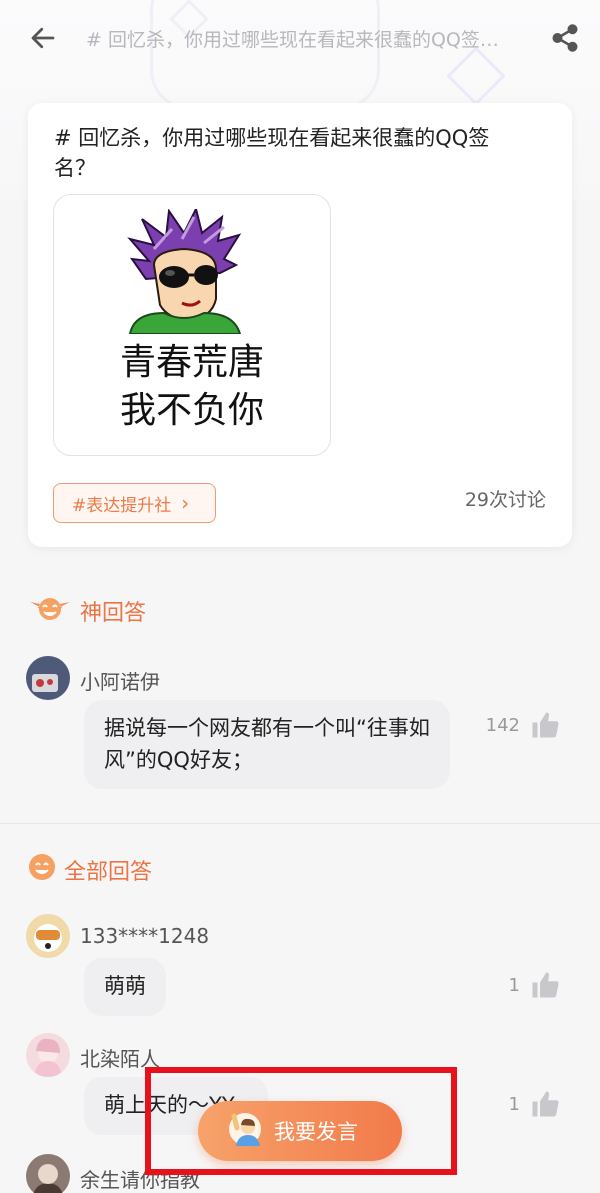 Image resolution: width=600 pixels, height=1193 pixels. What do you see at coordinates (505, 500) in the screenshot?
I see `discussion-count: 29次讨论` at bounding box center [505, 500].